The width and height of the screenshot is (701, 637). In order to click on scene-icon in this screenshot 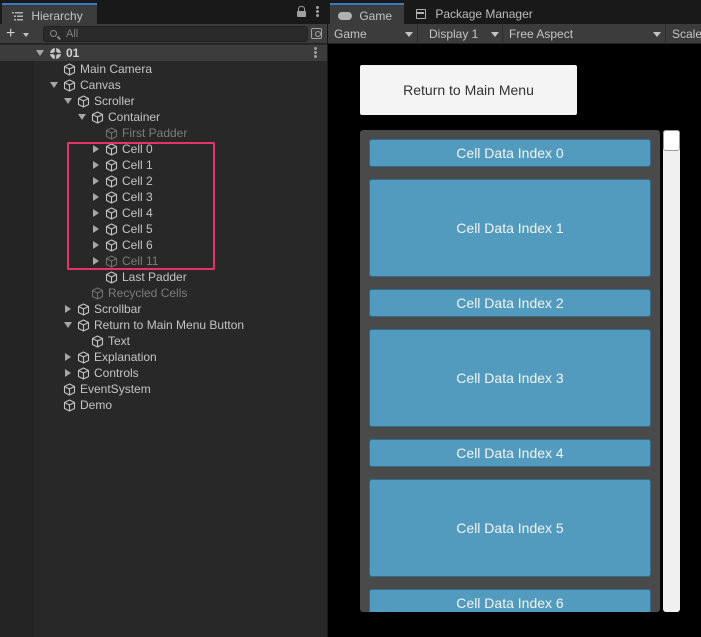, I will do `click(55, 53)`.